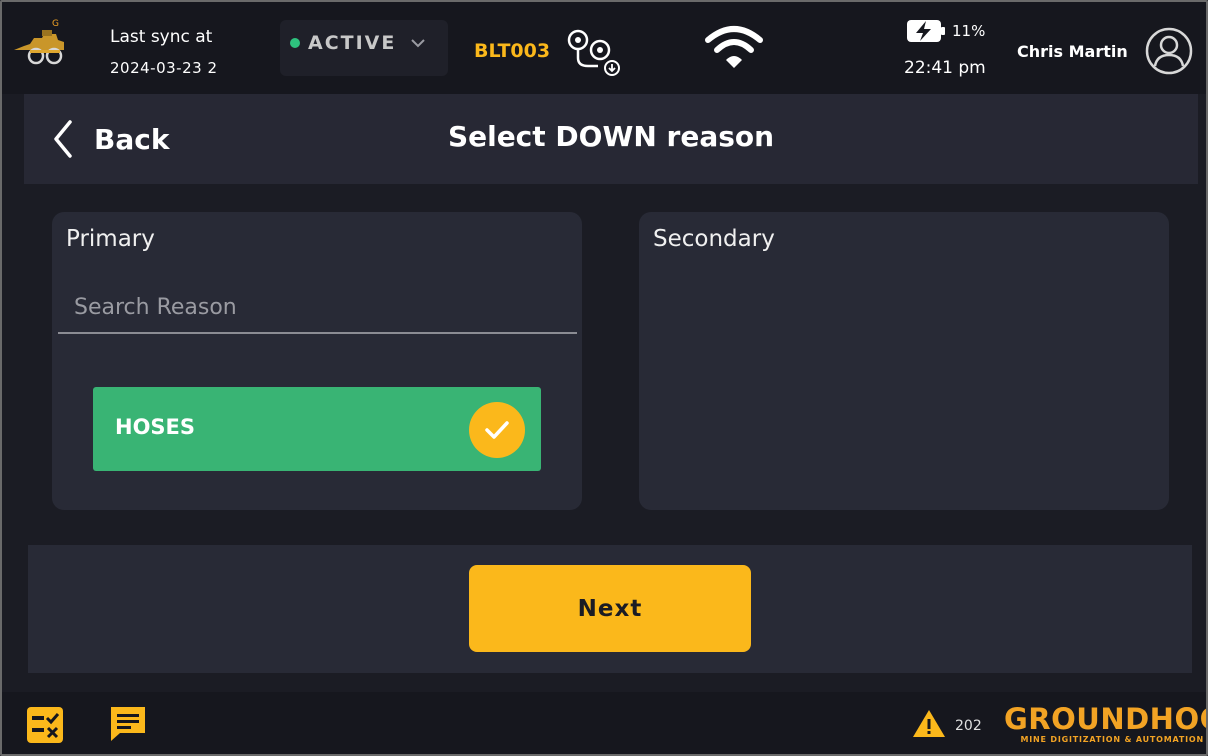 The height and width of the screenshot is (756, 1208). I want to click on wifi-icon, so click(734, 47).